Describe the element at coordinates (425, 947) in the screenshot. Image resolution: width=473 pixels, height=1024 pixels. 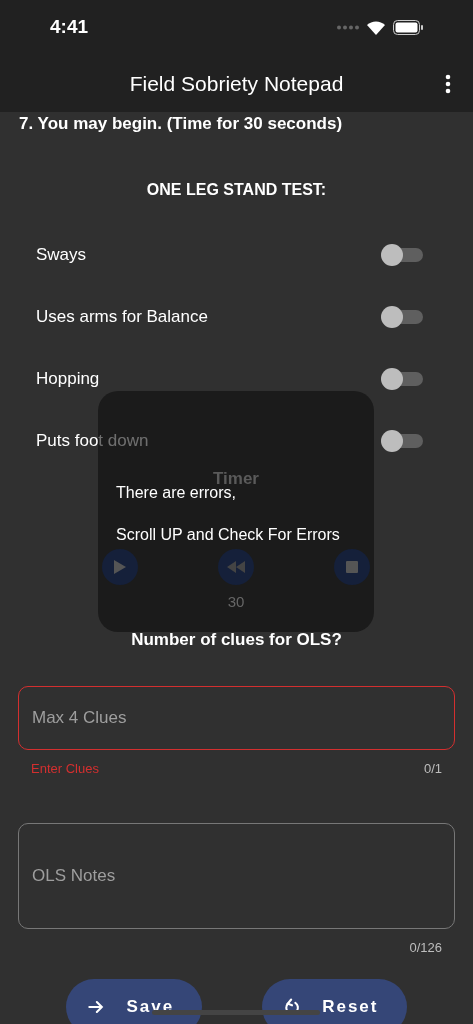
I see `character-counter: 0/126` at that location.